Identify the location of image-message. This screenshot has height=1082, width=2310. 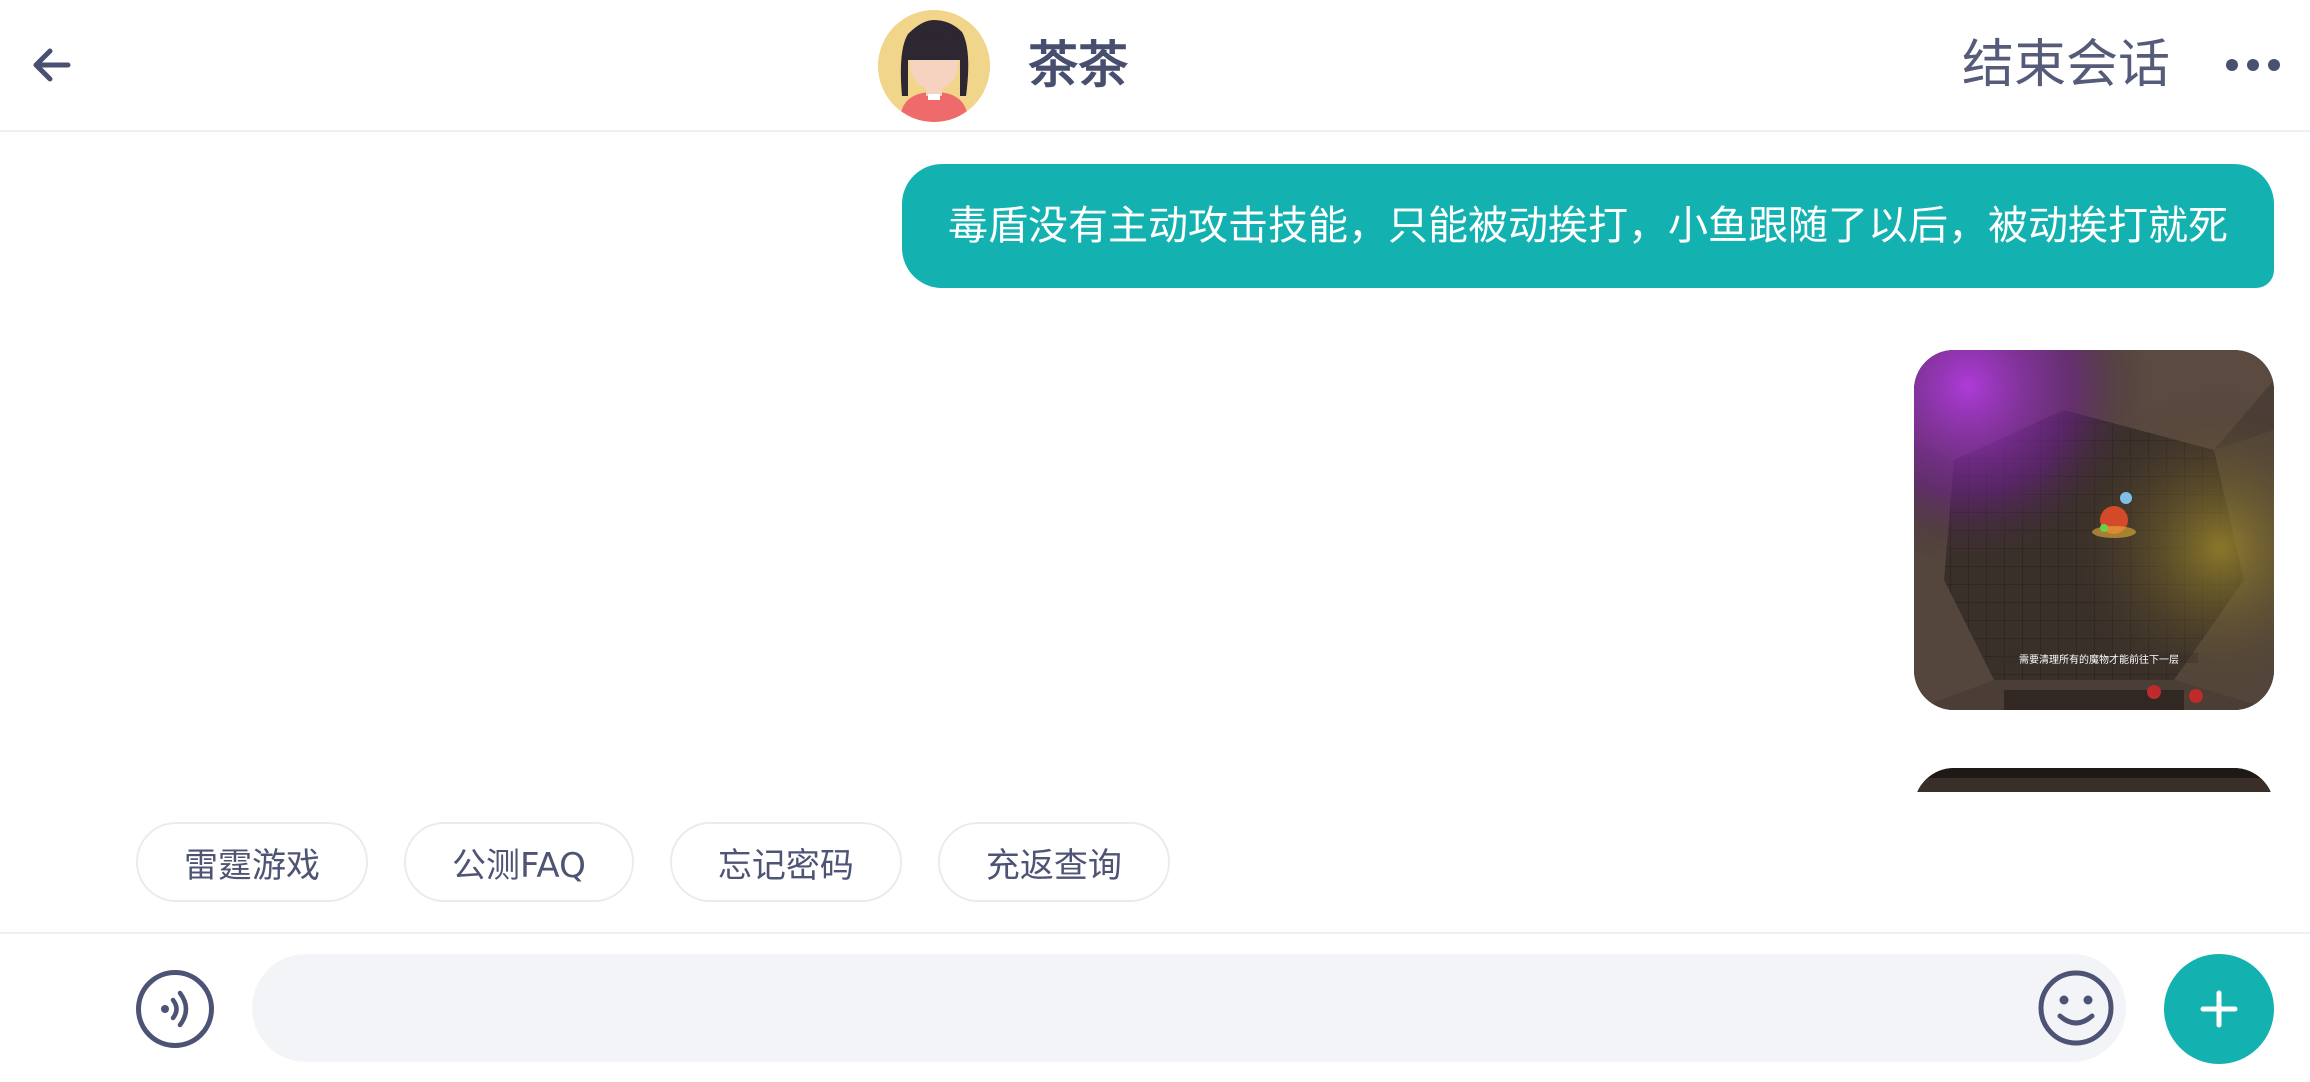
(2094, 780).